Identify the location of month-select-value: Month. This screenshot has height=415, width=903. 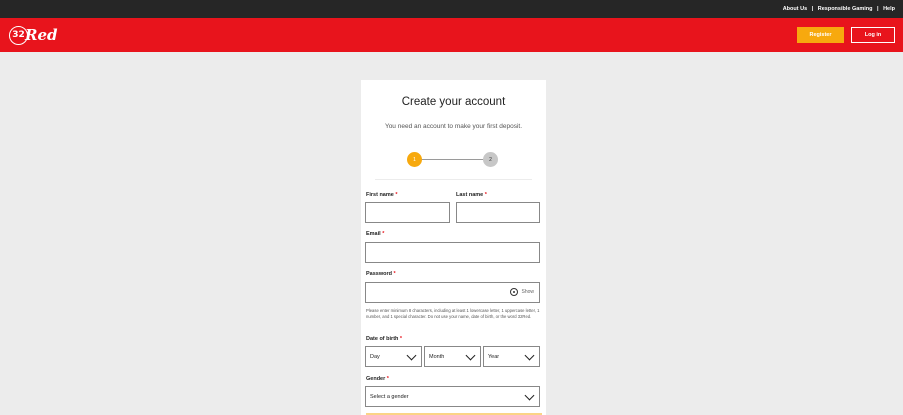
(437, 357).